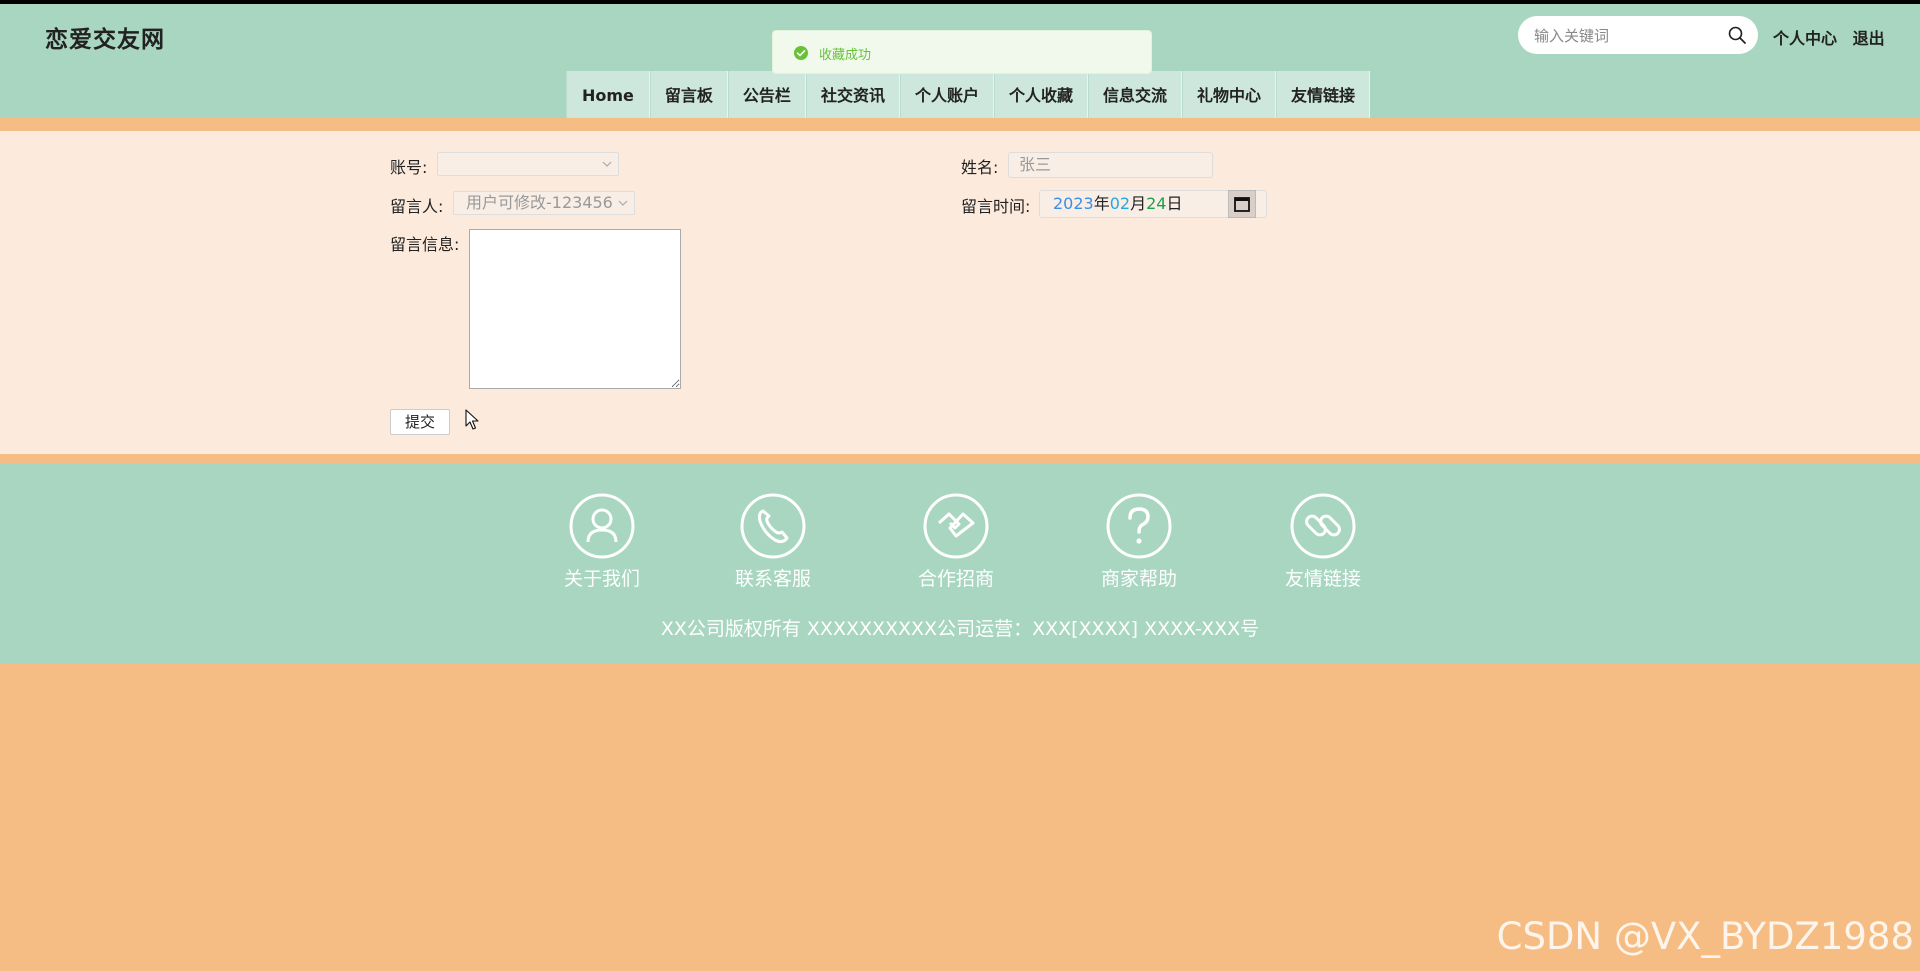  Describe the element at coordinates (1134, 96) in the screenshot. I see `nav-item-info-exchange: 信息交流` at that location.